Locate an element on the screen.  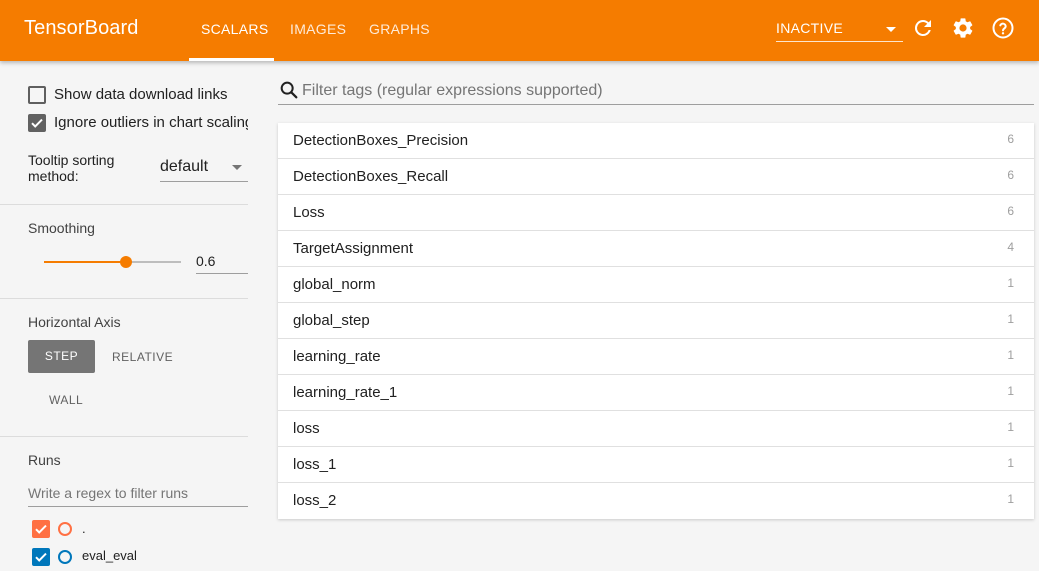
tag-name: learning_rate_1 is located at coordinates (345, 392).